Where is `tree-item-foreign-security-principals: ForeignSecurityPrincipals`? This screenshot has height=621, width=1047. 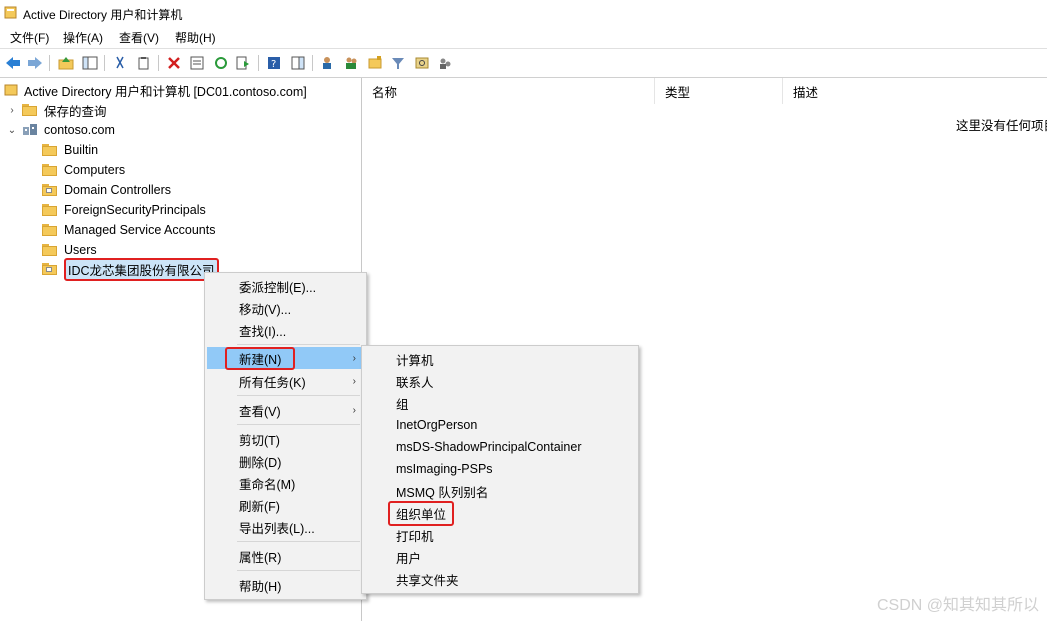 tree-item-foreign-security-principals: ForeignSecurityPrincipals is located at coordinates (124, 210).